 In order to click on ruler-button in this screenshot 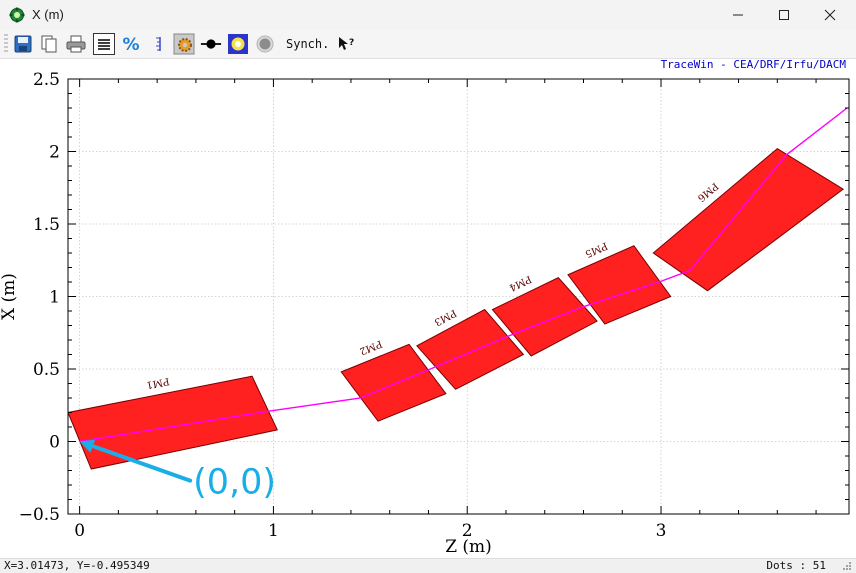, I will do `click(158, 44)`.